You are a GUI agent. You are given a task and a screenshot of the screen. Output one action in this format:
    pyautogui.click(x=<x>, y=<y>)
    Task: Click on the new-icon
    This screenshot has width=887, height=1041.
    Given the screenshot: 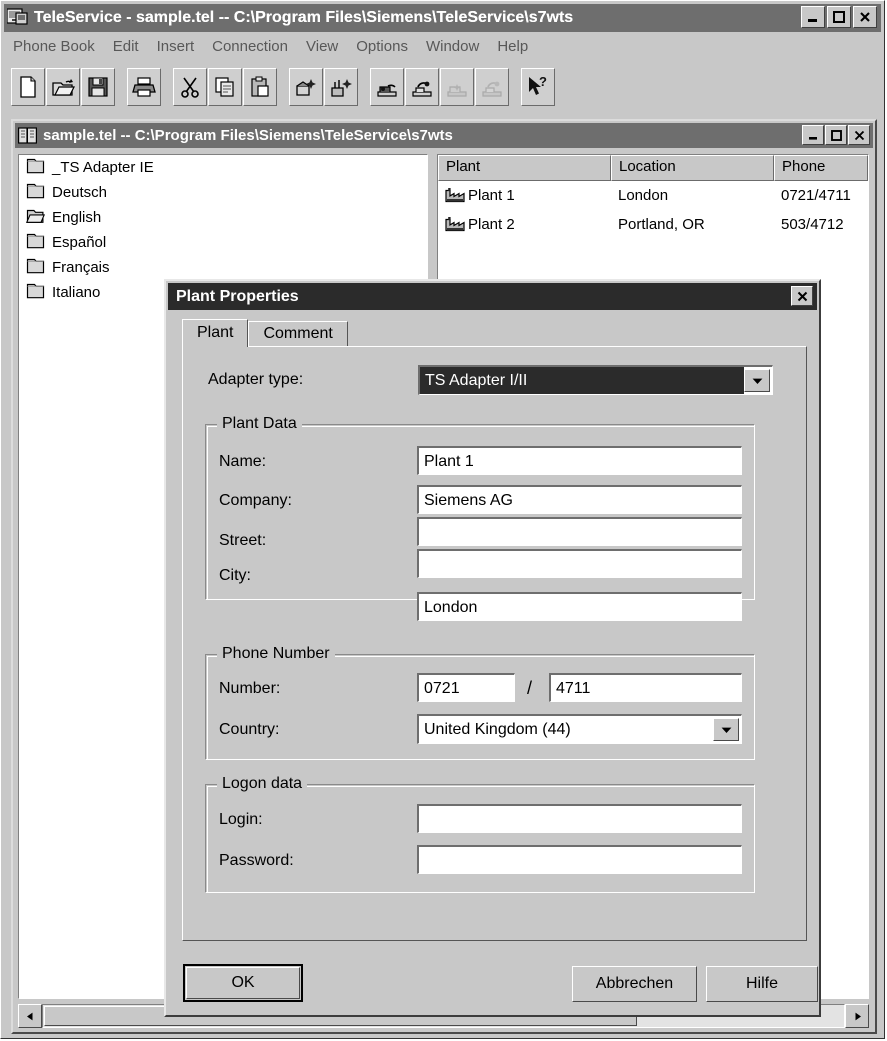 What is the action you would take?
    pyautogui.click(x=28, y=87)
    